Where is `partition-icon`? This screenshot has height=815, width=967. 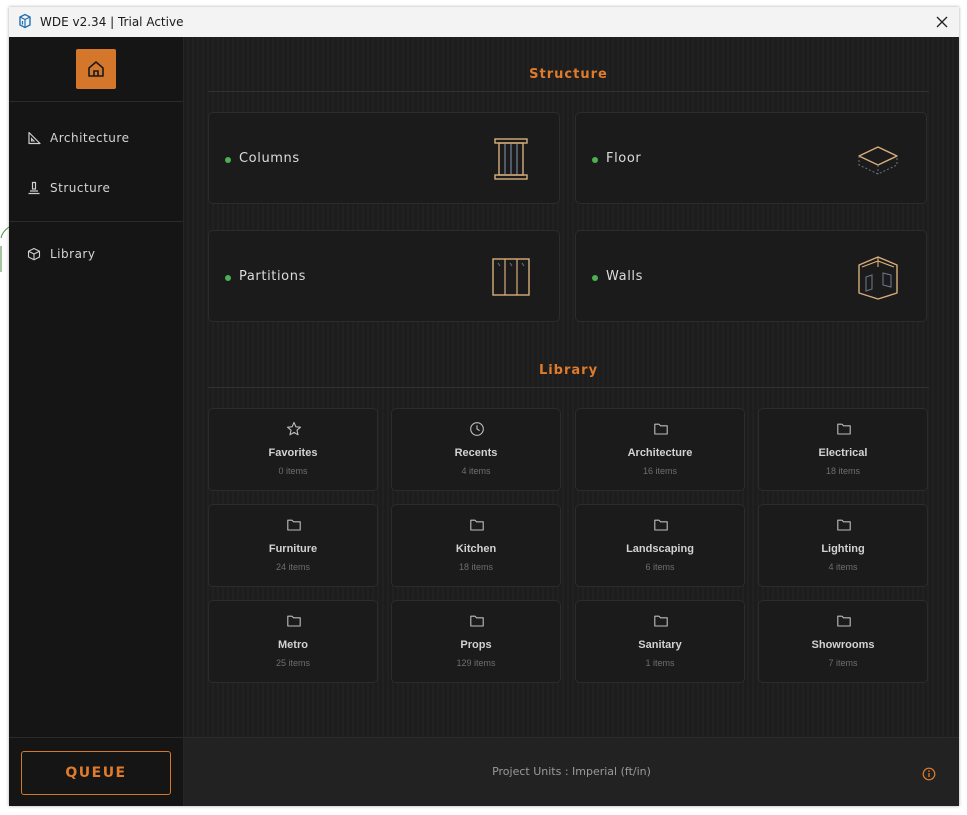 partition-icon is located at coordinates (511, 277).